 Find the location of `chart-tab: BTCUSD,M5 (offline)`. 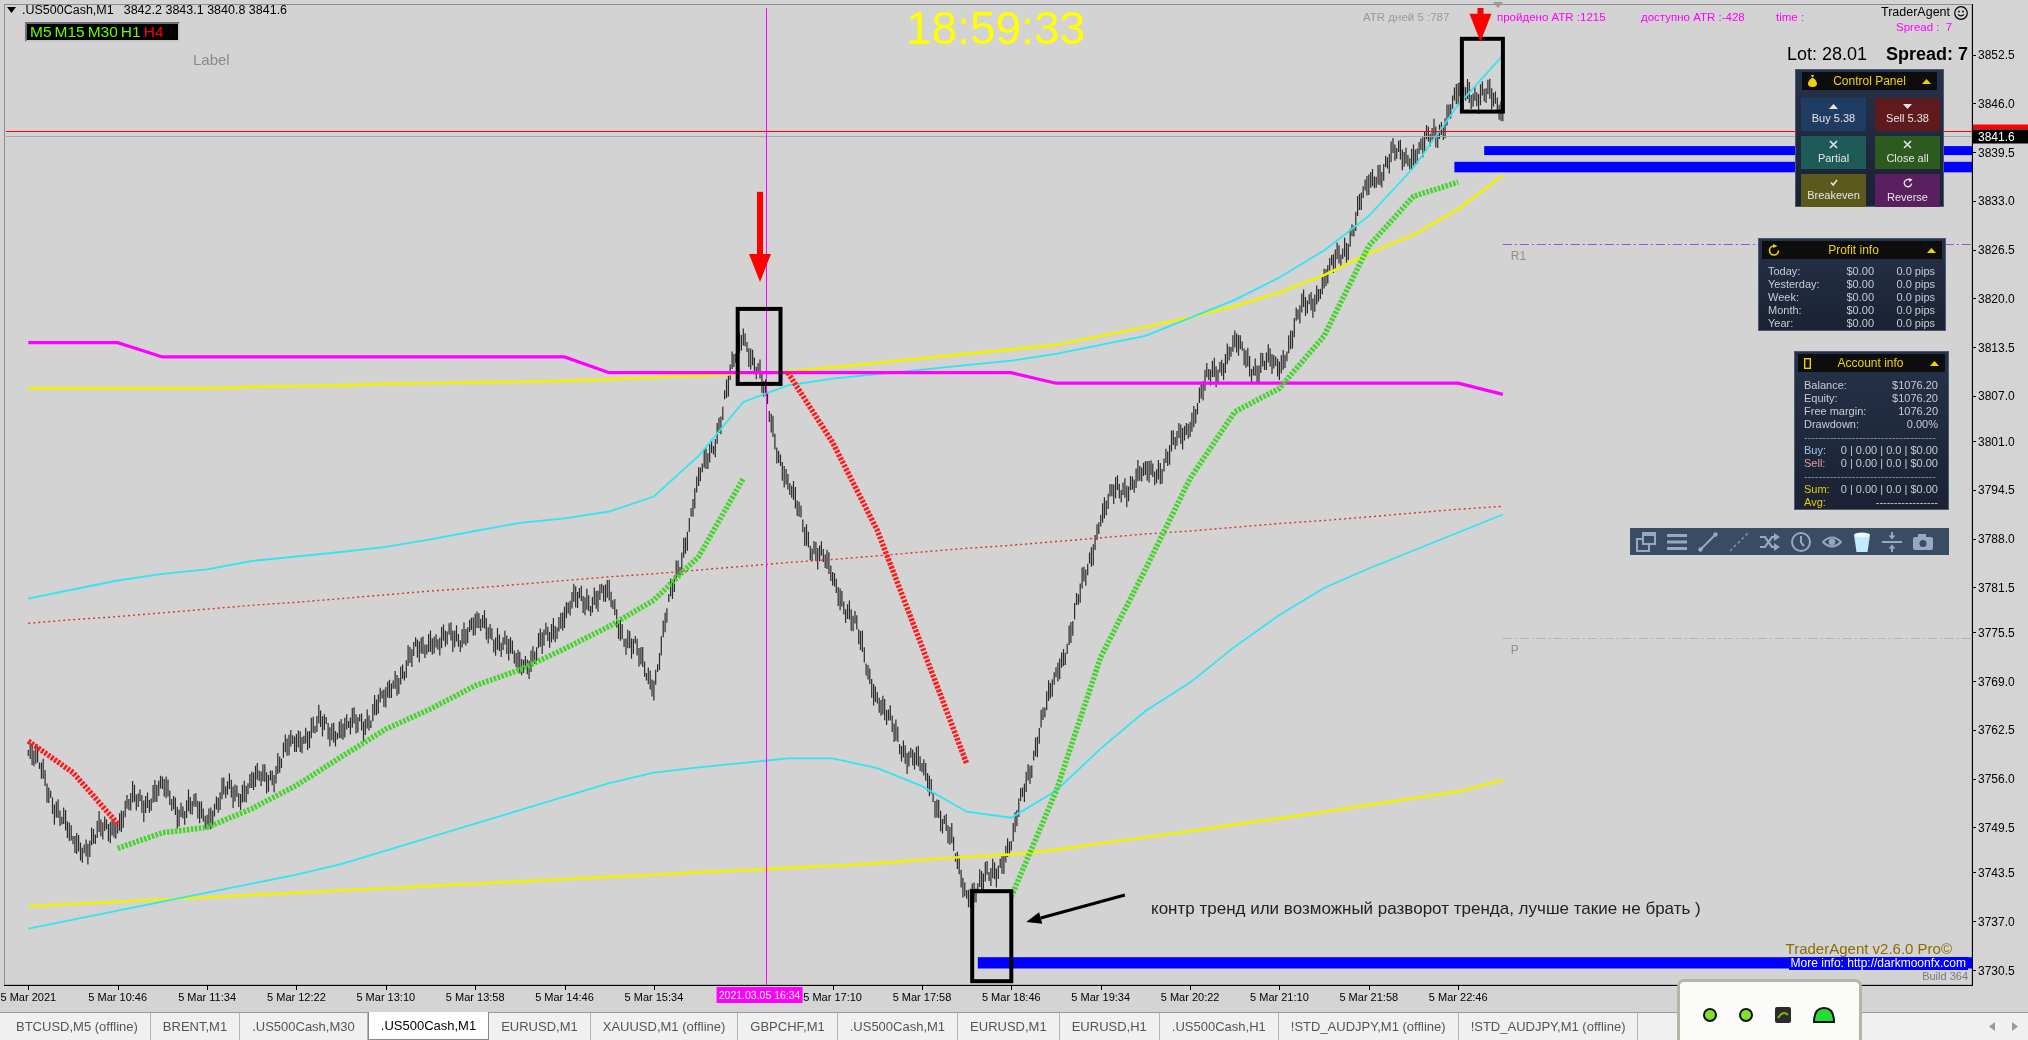

chart-tab: BTCUSD,M5 (offline) is located at coordinates (77, 1026).